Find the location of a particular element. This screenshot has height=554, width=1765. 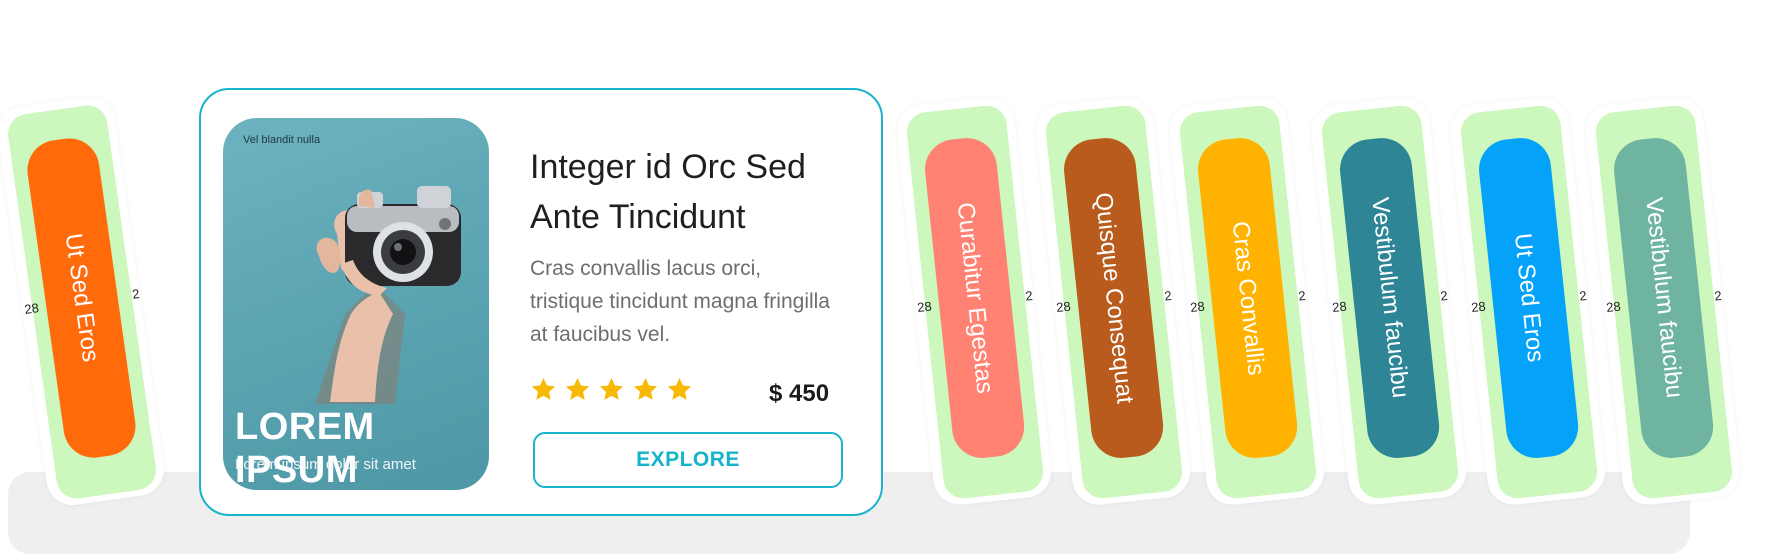

explore-button: EXPLORE is located at coordinates (688, 460).